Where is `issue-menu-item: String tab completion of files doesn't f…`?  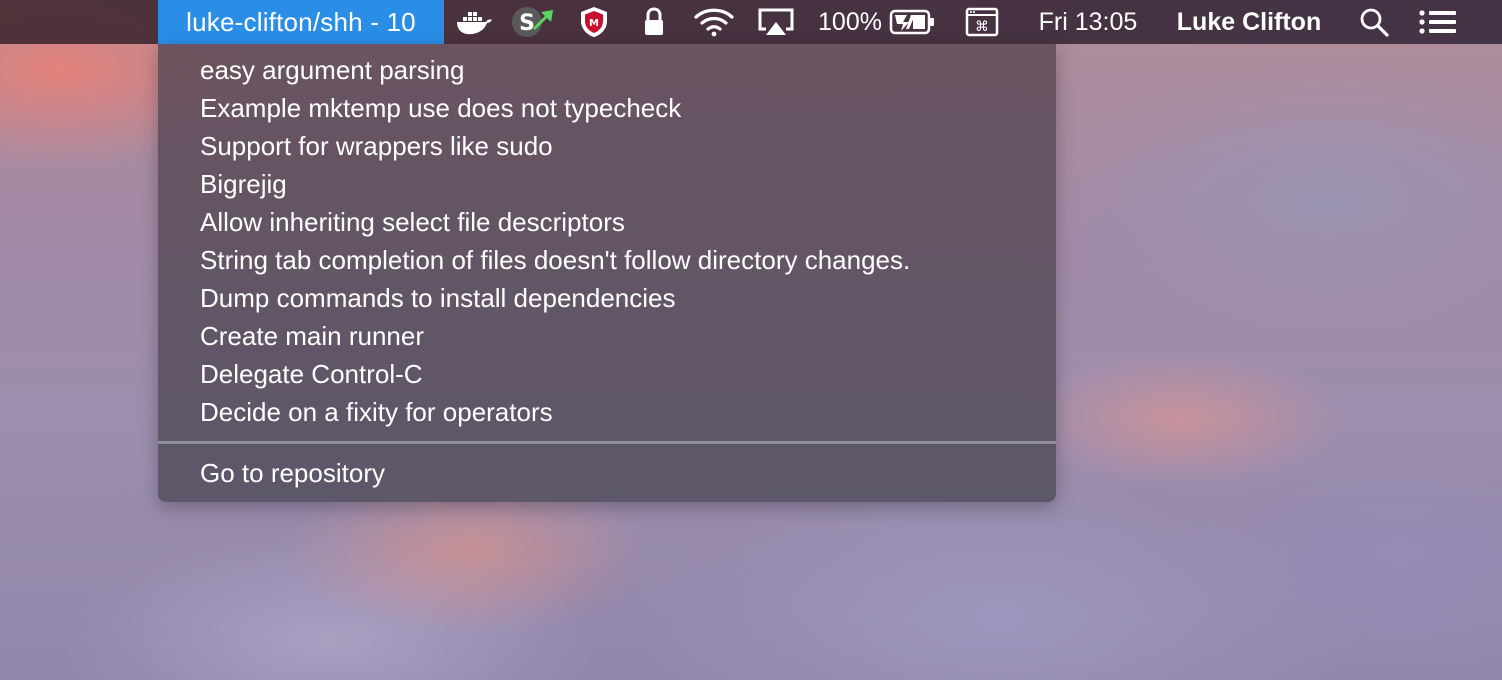 issue-menu-item: String tab completion of files doesn't f… is located at coordinates (607, 260).